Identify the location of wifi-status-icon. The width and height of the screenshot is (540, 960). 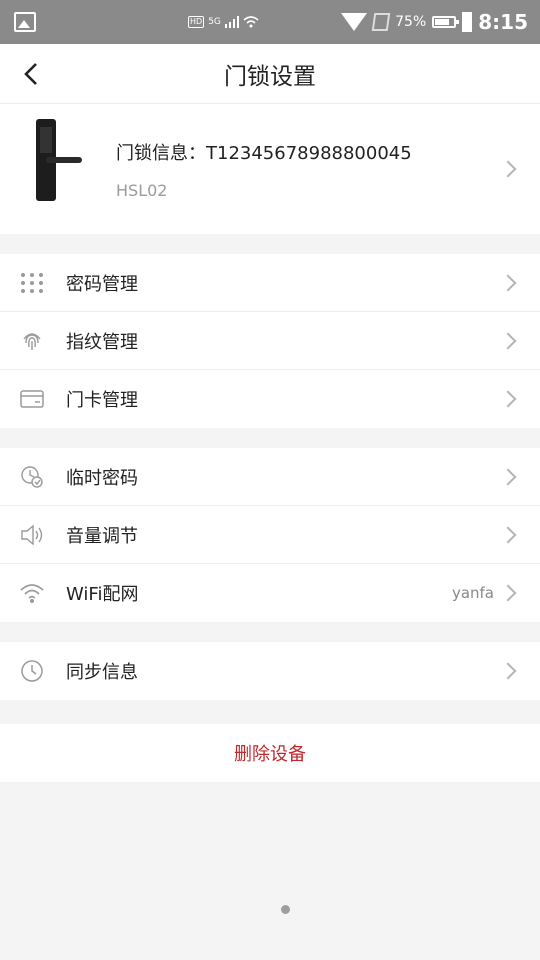
(354, 22).